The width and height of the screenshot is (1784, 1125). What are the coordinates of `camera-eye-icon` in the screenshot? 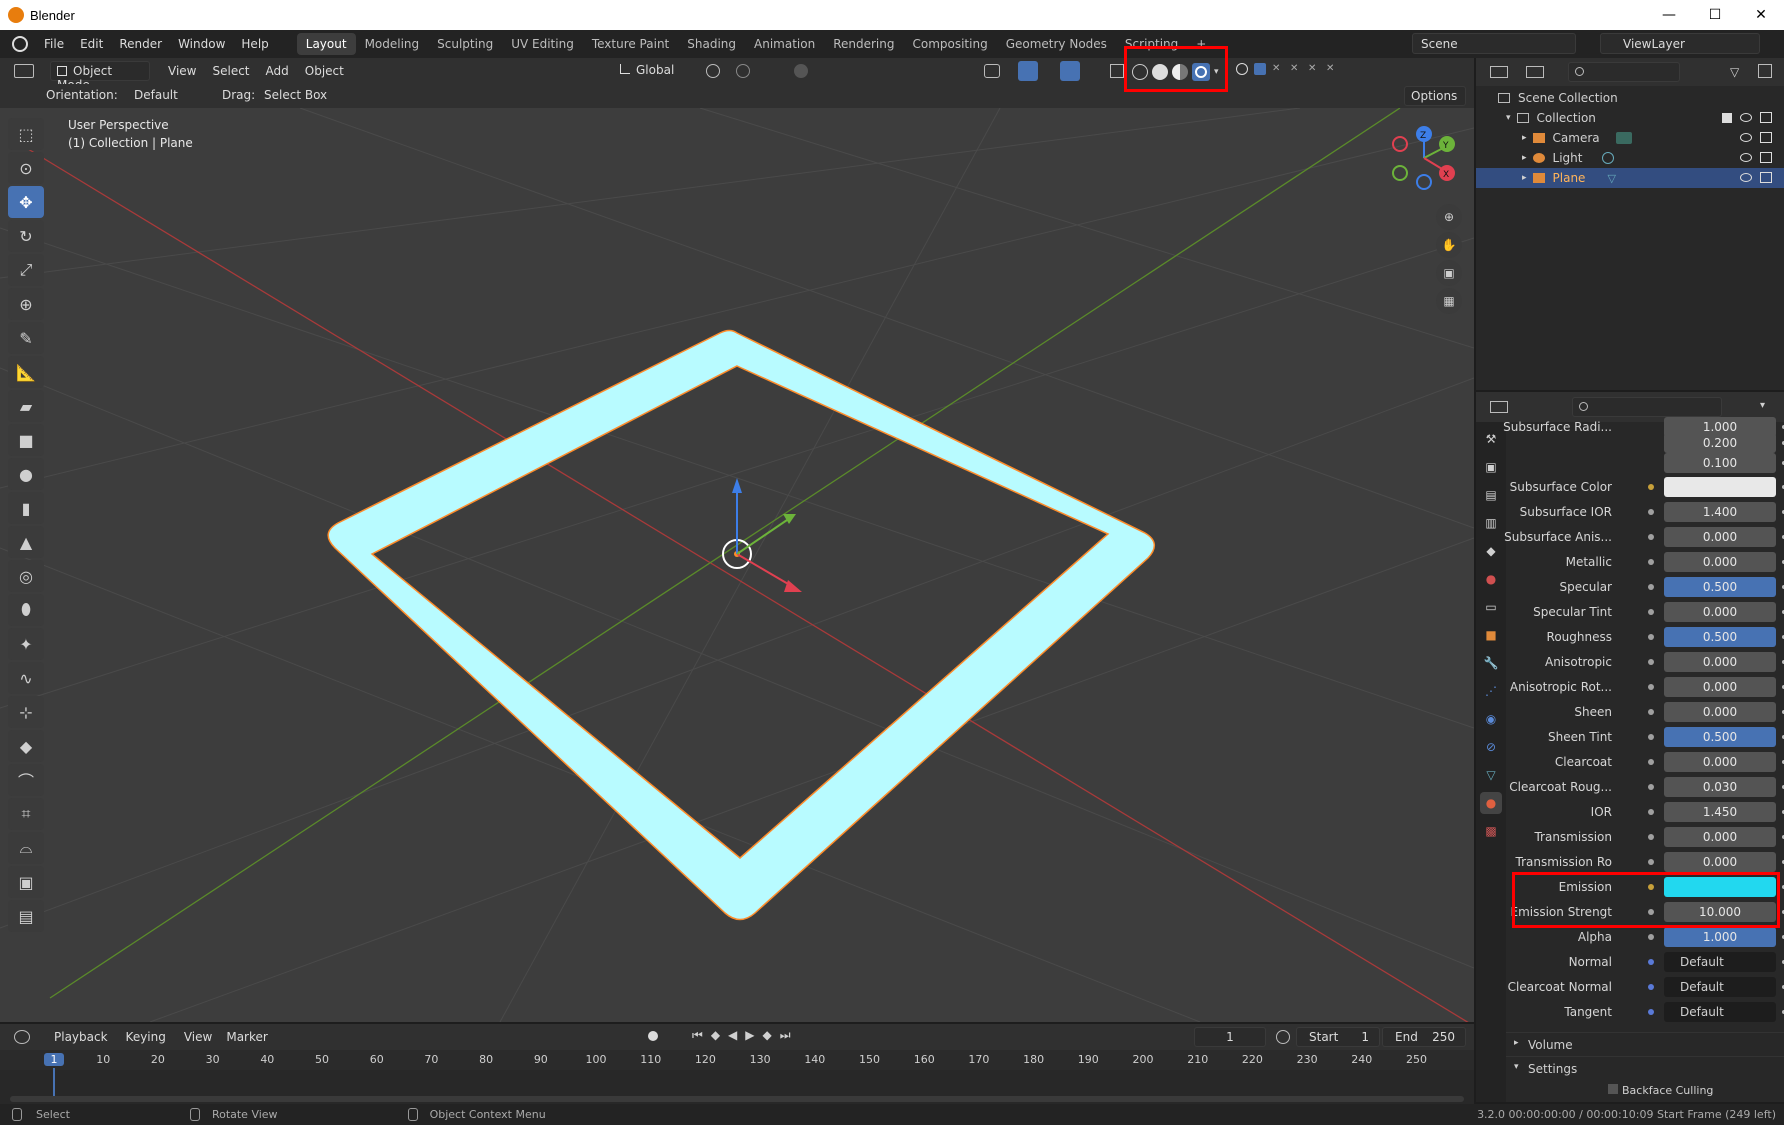 It's located at (1746, 137).